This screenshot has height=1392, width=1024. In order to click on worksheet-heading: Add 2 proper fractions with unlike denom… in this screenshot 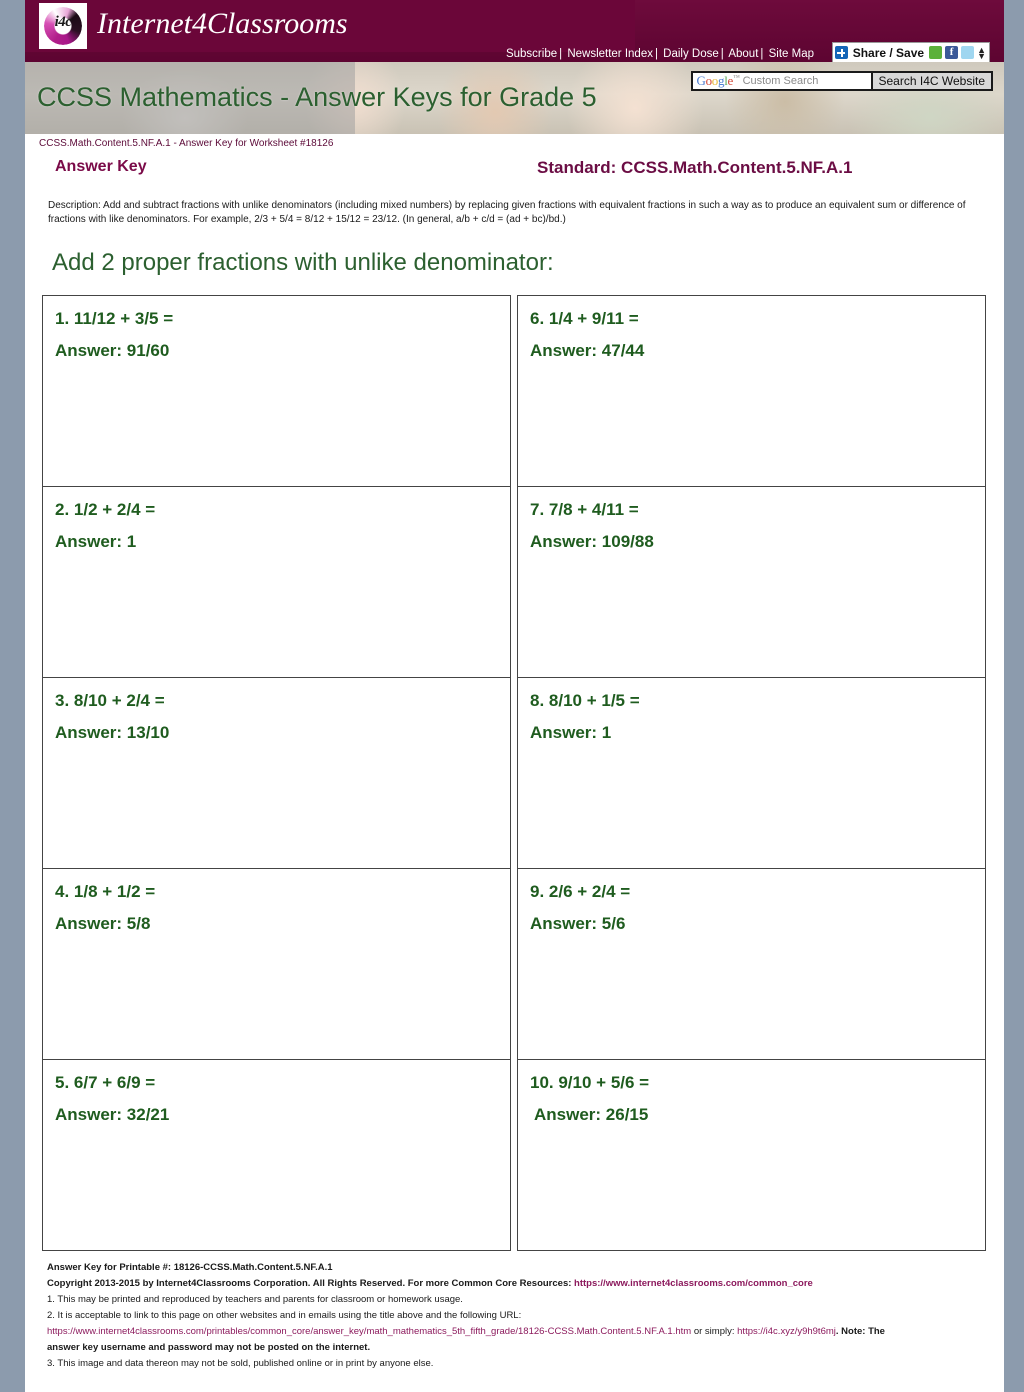, I will do `click(303, 262)`.